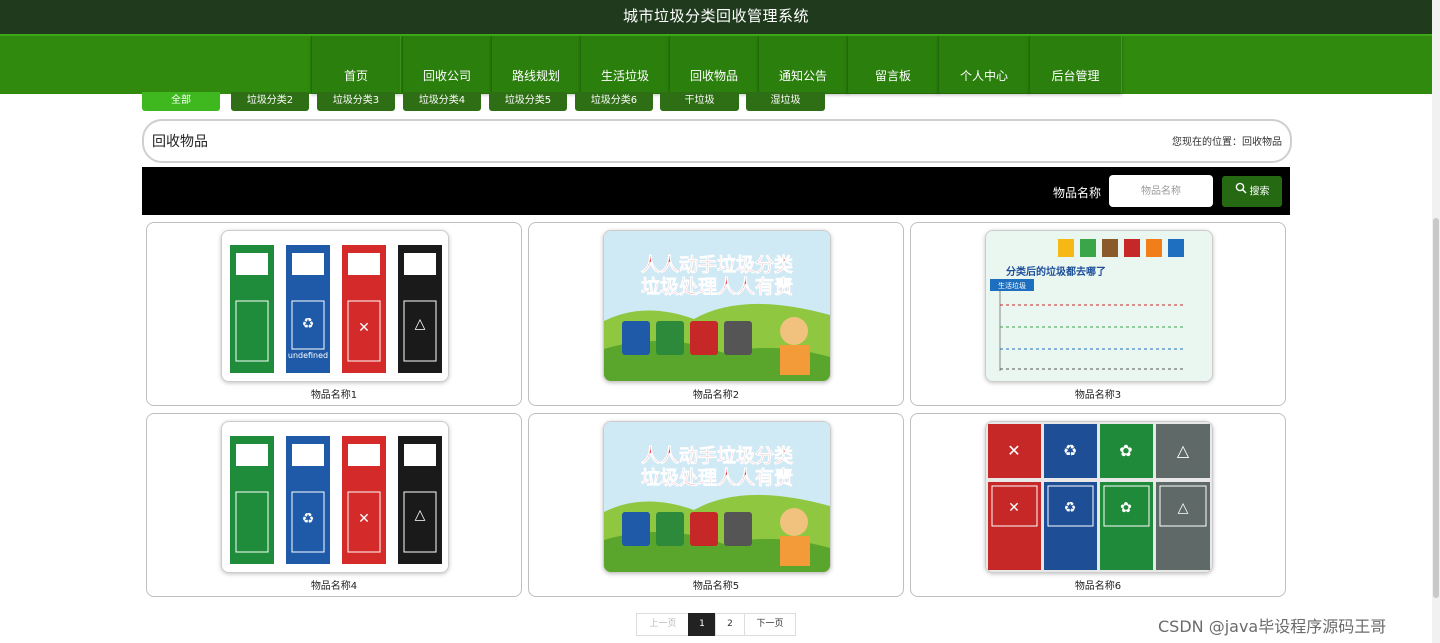 The width and height of the screenshot is (1440, 643). What do you see at coordinates (1098, 393) in the screenshot?
I see `item-name: 物品名称3` at bounding box center [1098, 393].